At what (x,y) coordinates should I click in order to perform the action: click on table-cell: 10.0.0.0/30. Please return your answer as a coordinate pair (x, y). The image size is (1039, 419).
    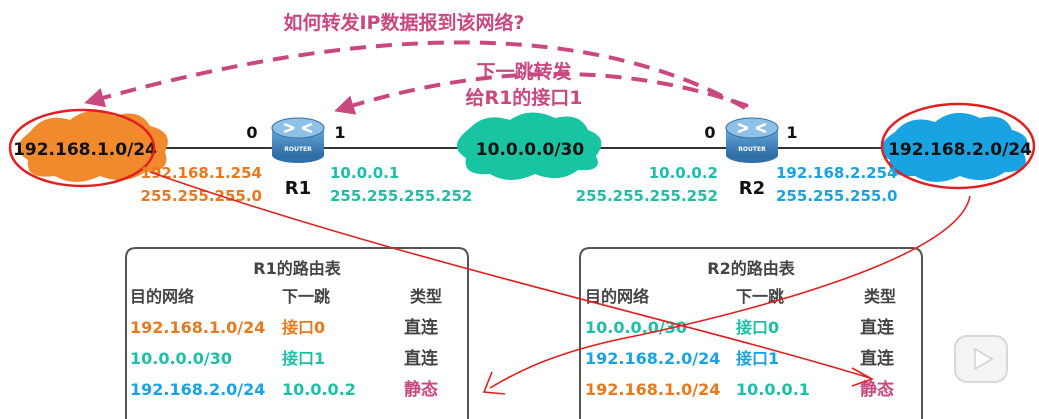
    Looking at the image, I should click on (181, 358).